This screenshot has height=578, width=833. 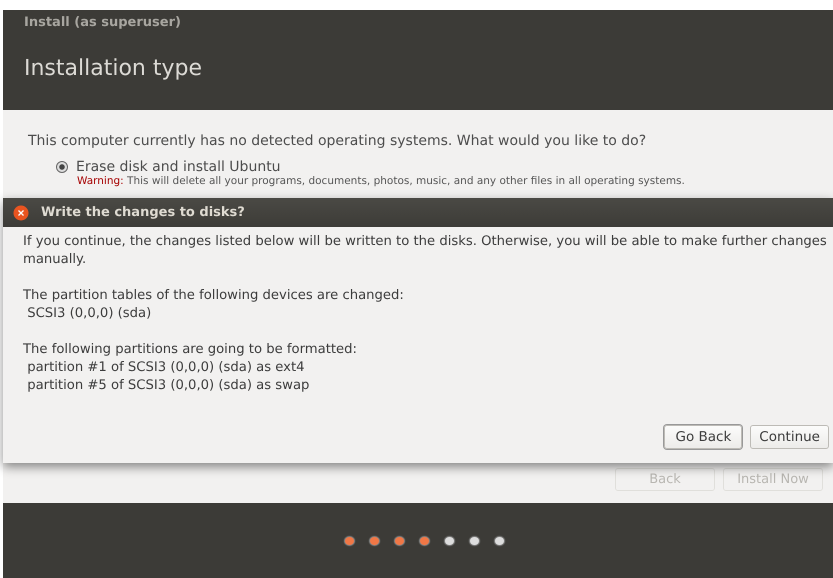 I want to click on continue-button: Continue, so click(x=789, y=437).